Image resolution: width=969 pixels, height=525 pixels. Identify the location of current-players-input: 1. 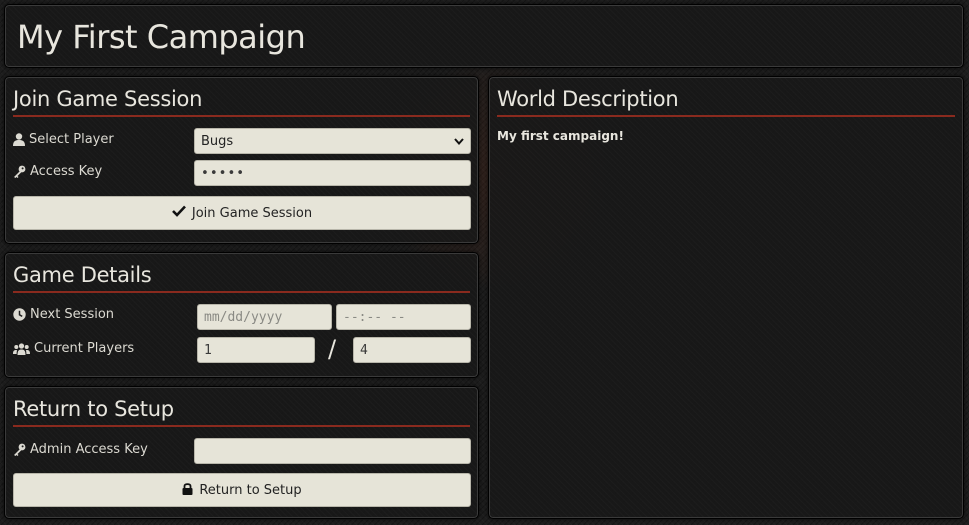
(256, 350).